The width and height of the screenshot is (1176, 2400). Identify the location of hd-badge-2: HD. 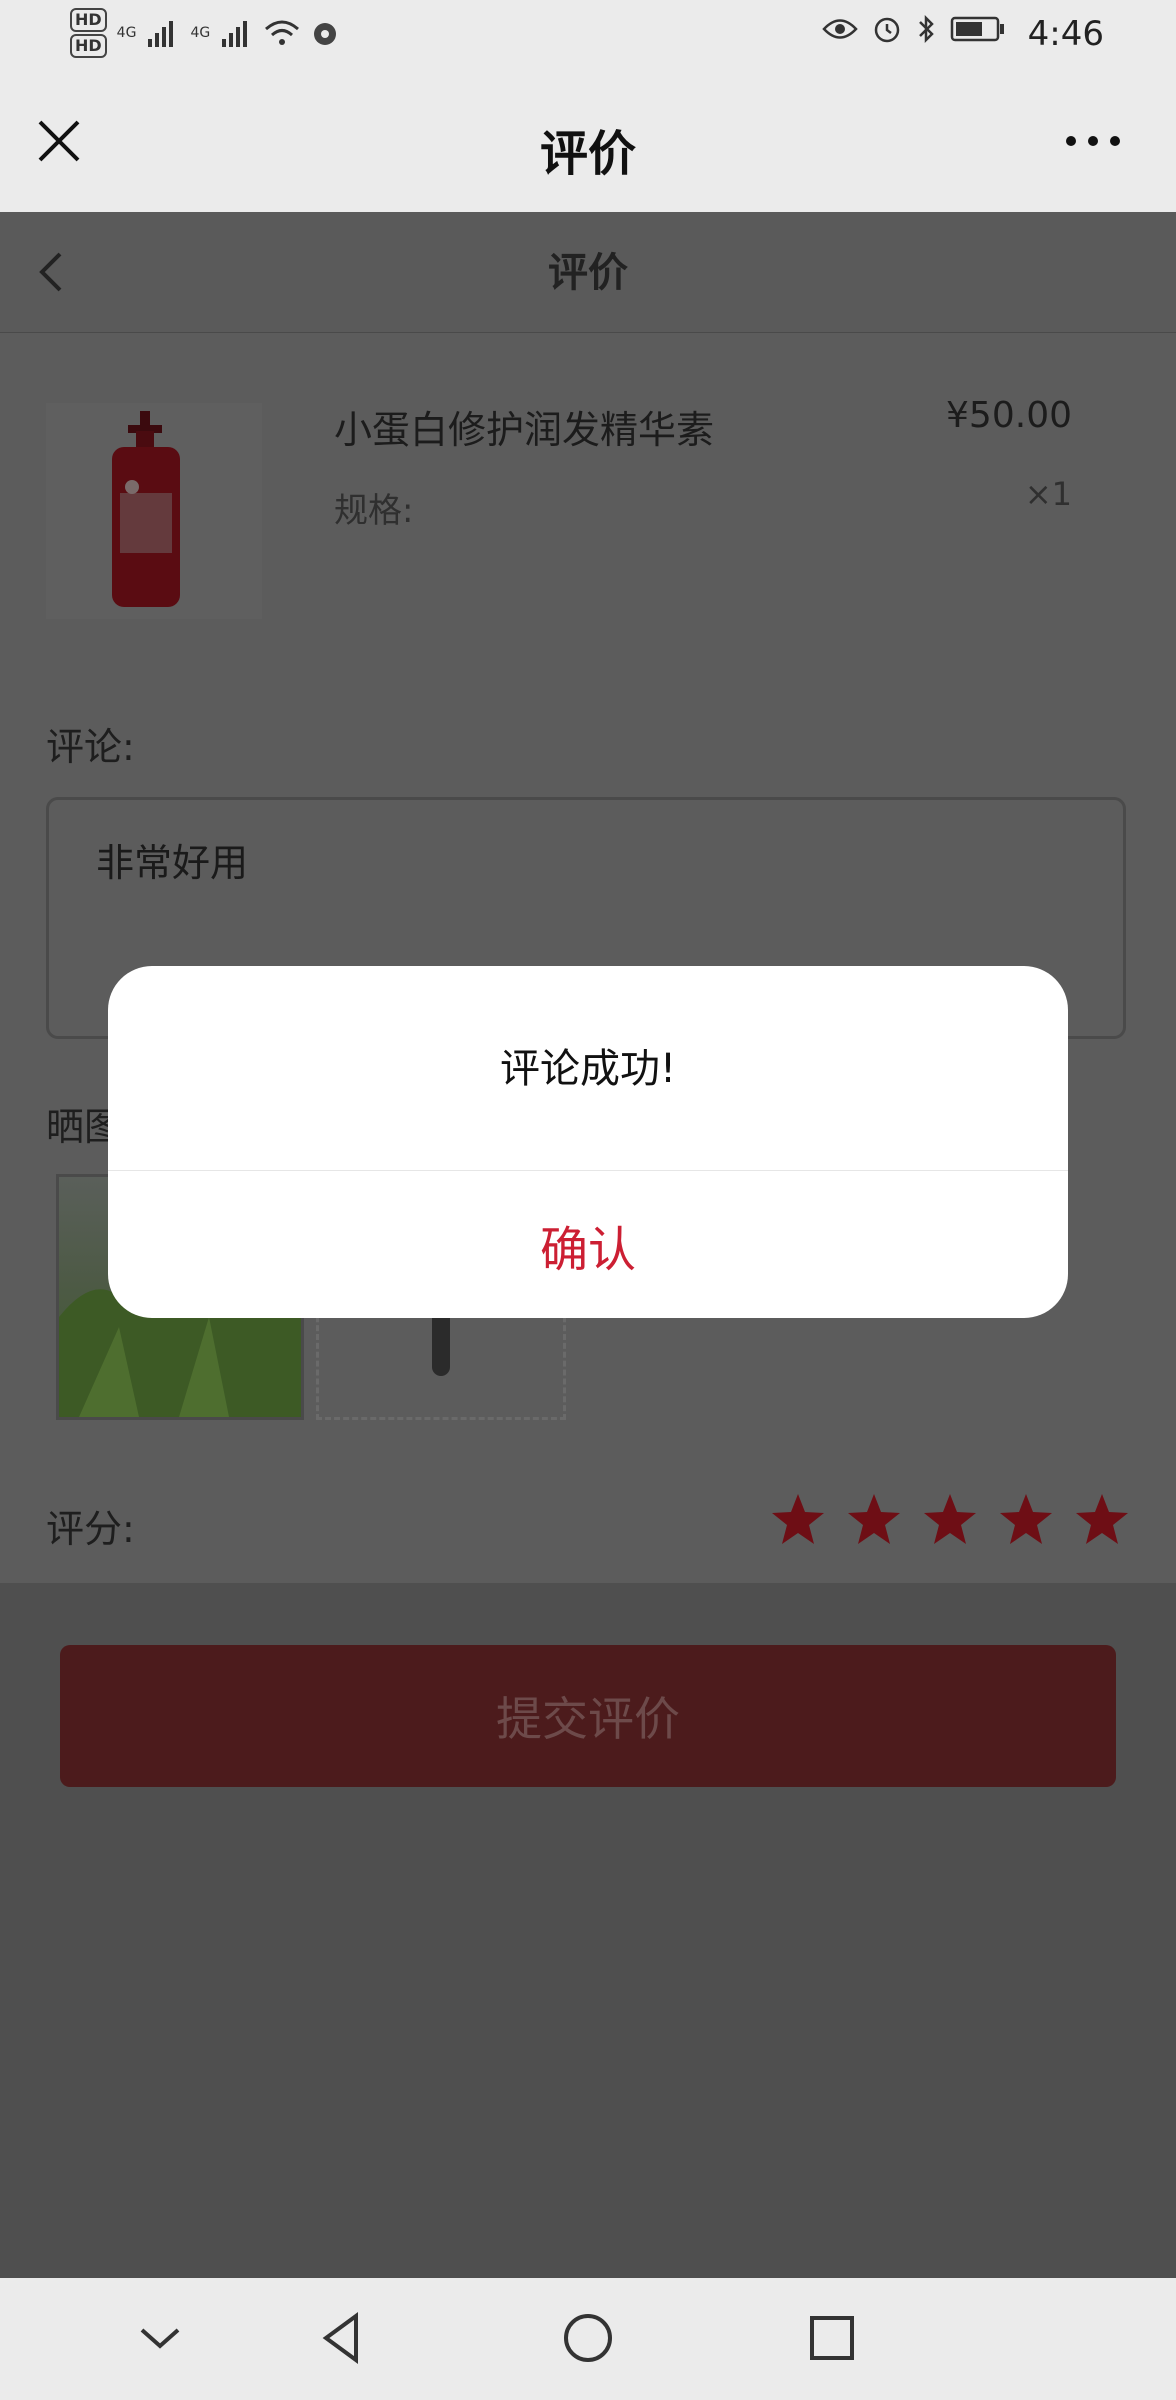
(88, 46).